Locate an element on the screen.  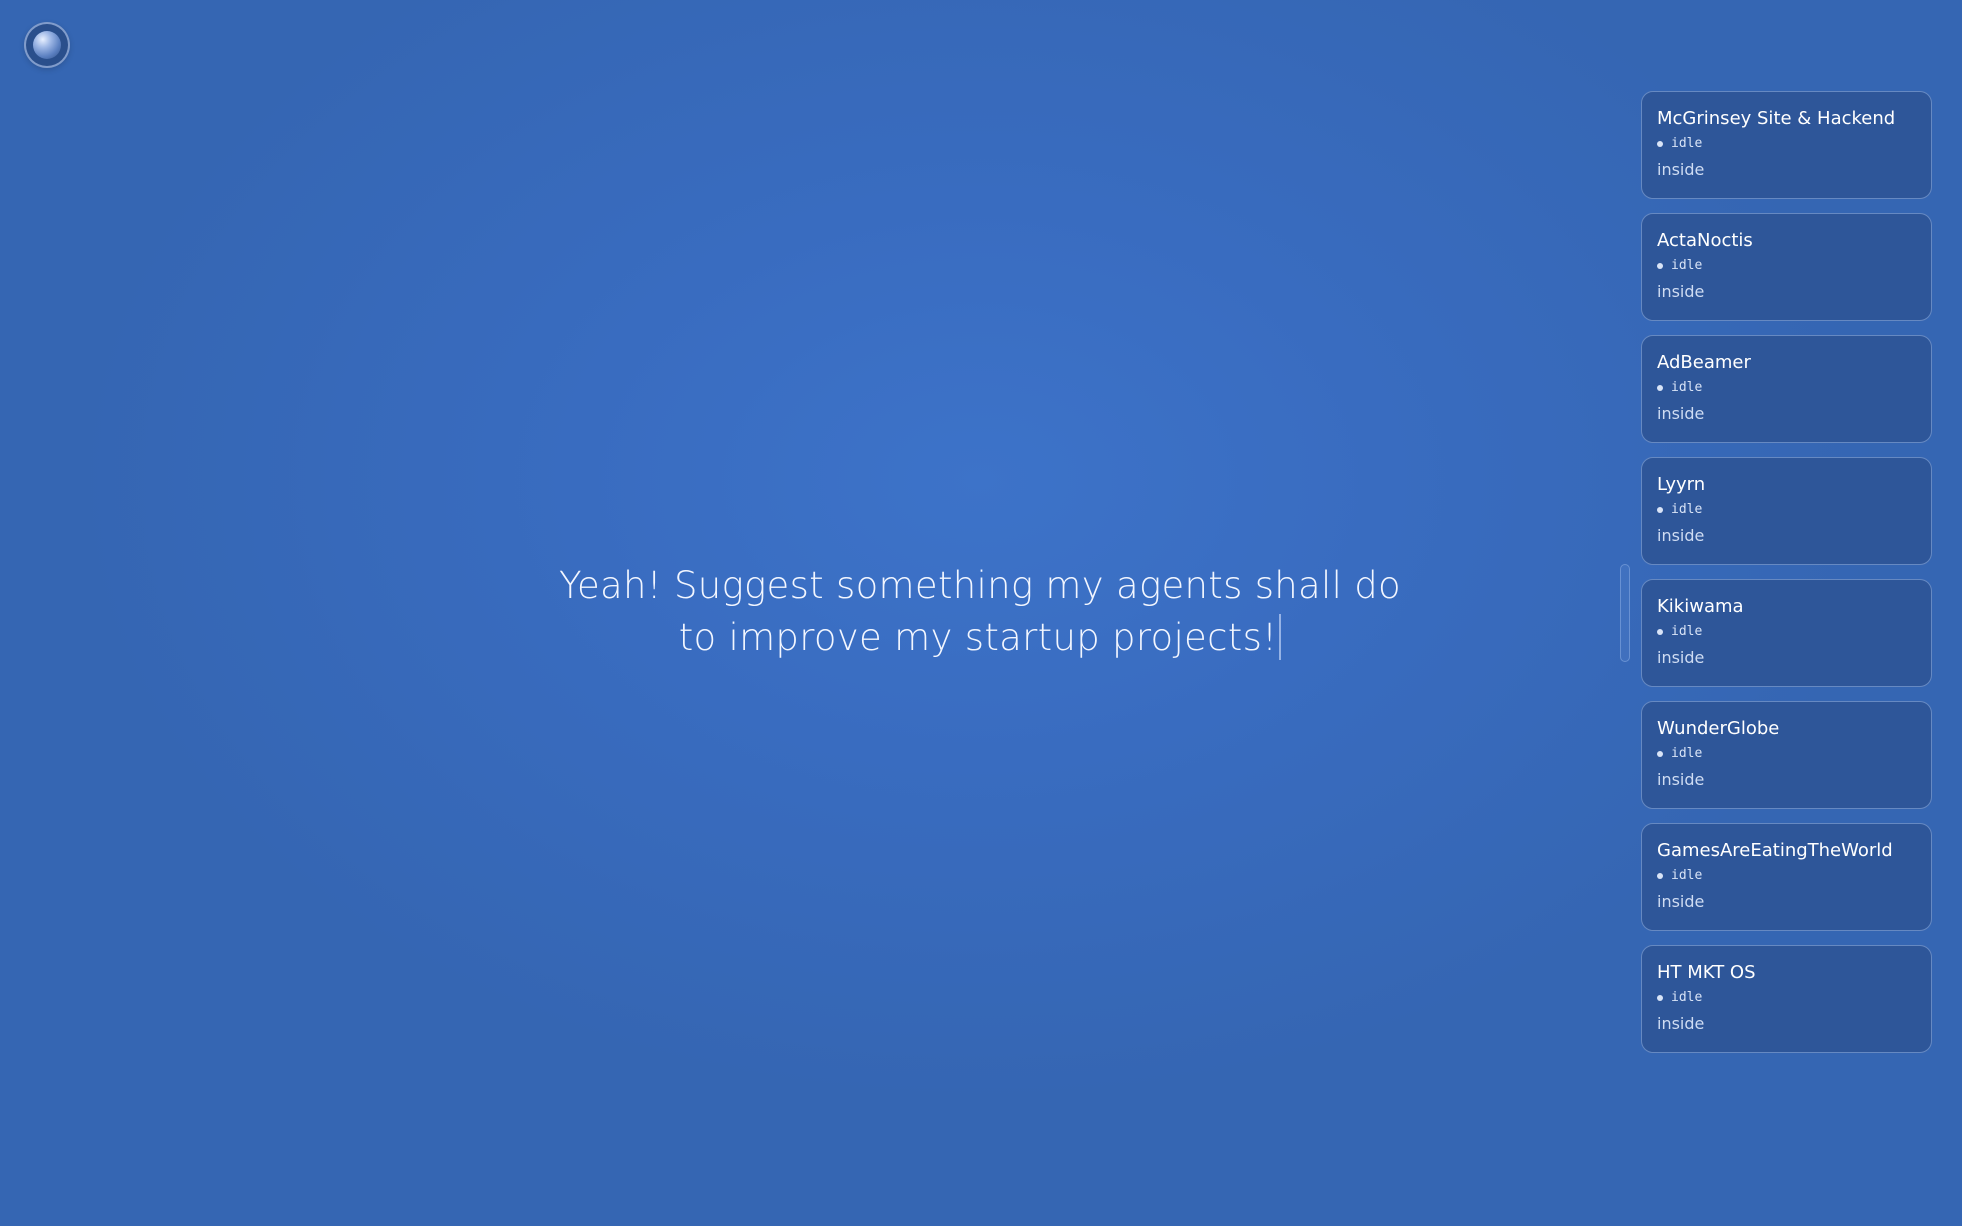
agent-card: WunderGlobe idle inside is located at coordinates (1786, 755).